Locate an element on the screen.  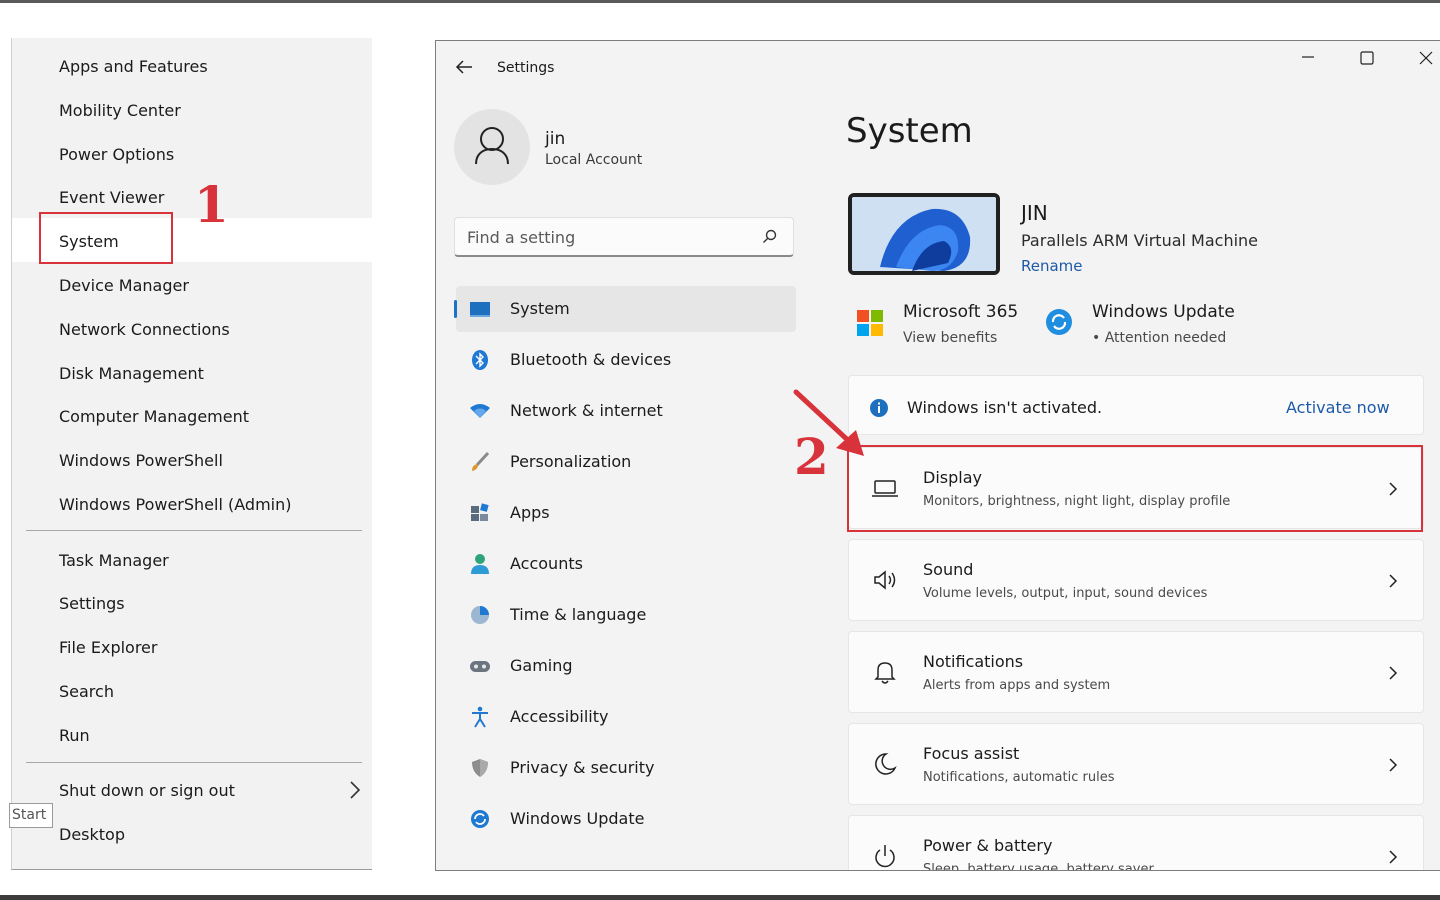
winx-item-settings: Settings is located at coordinates (92, 604).